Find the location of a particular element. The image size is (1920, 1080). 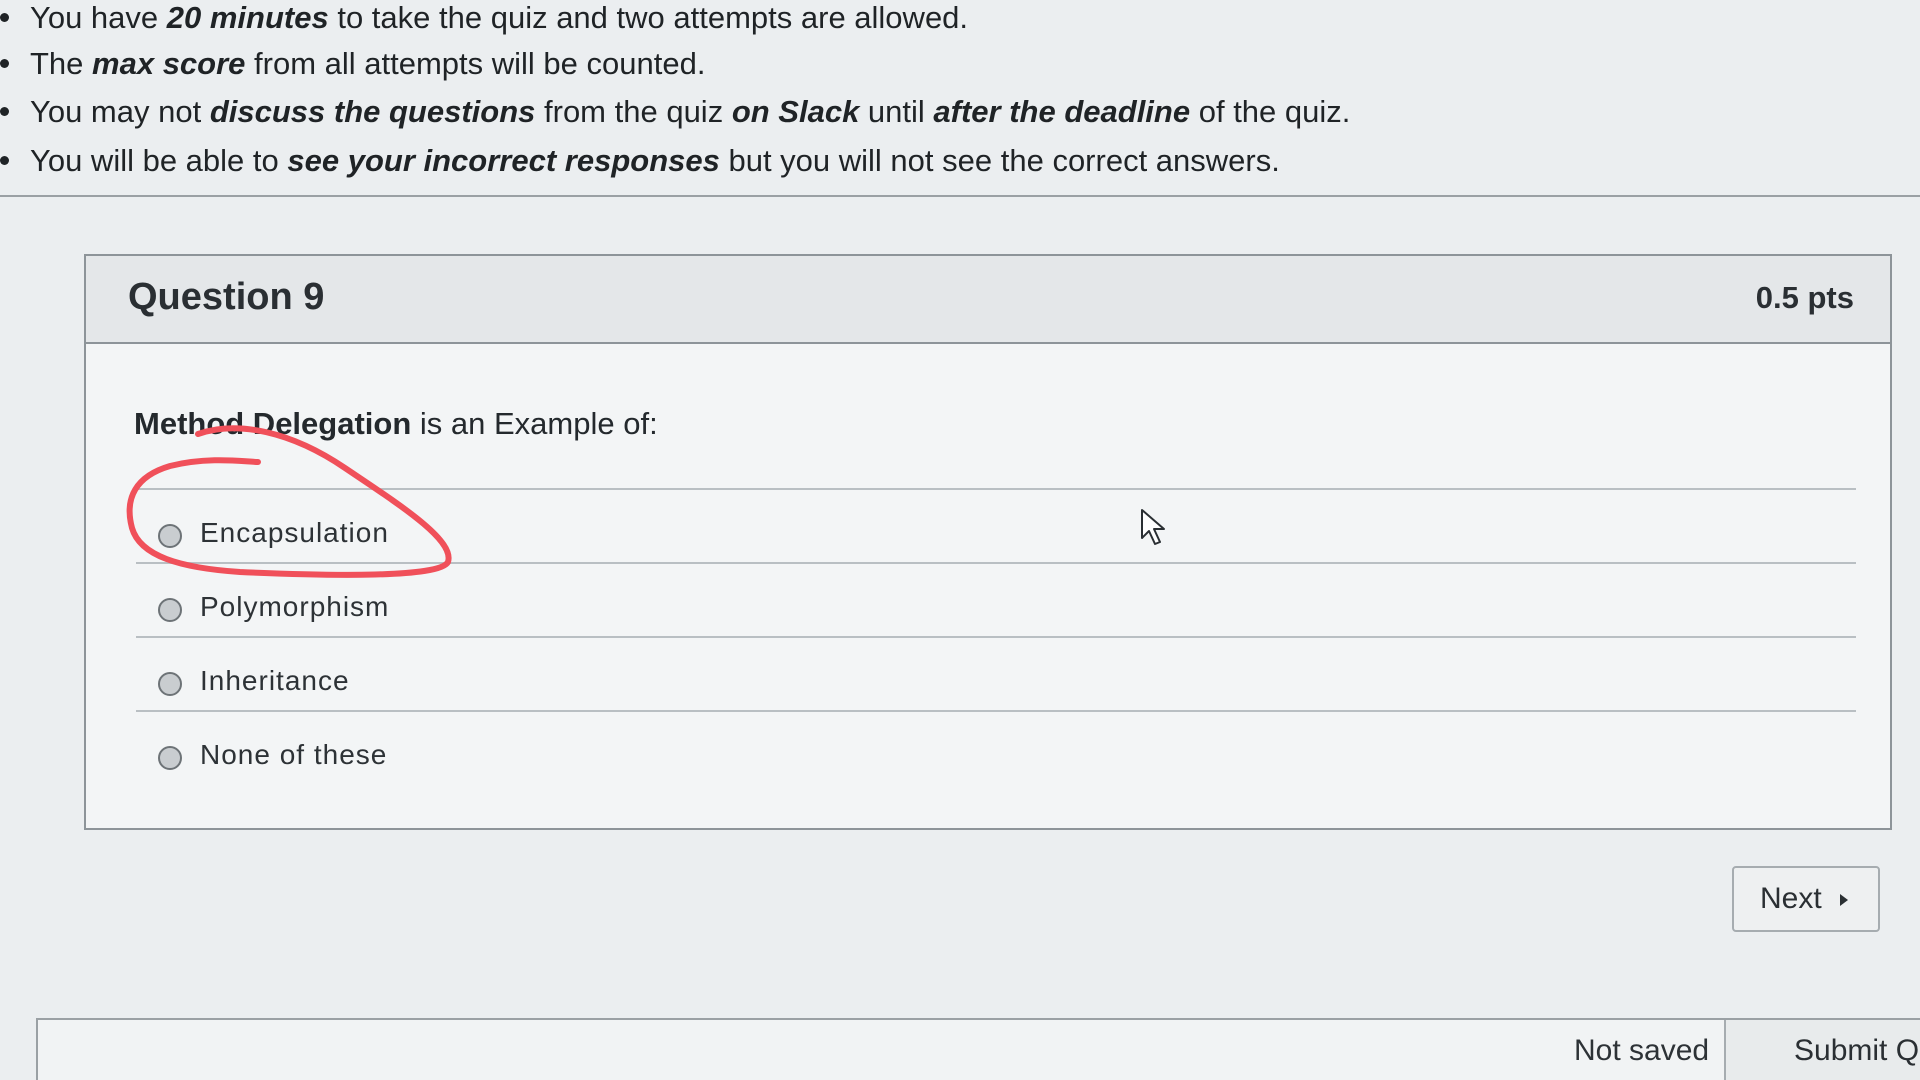

mouse-cursor-icon is located at coordinates (1153, 527).